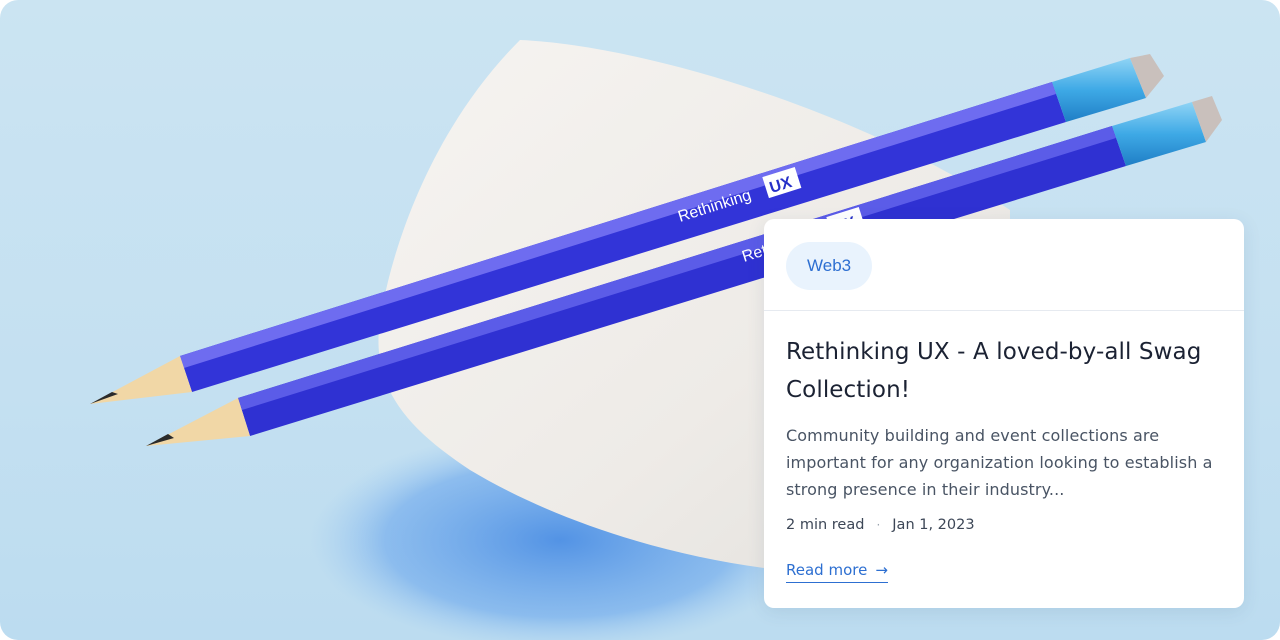  Describe the element at coordinates (829, 266) in the screenshot. I see `category-tag: Web3` at that location.